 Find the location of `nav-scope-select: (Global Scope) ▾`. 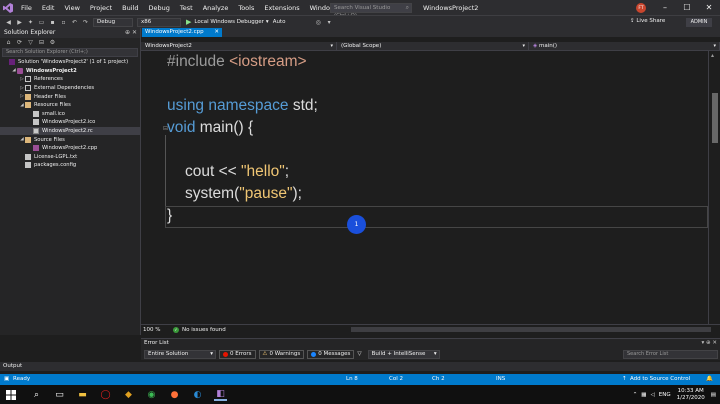

nav-scope-select: (Global Scope) ▾ is located at coordinates (433, 46).